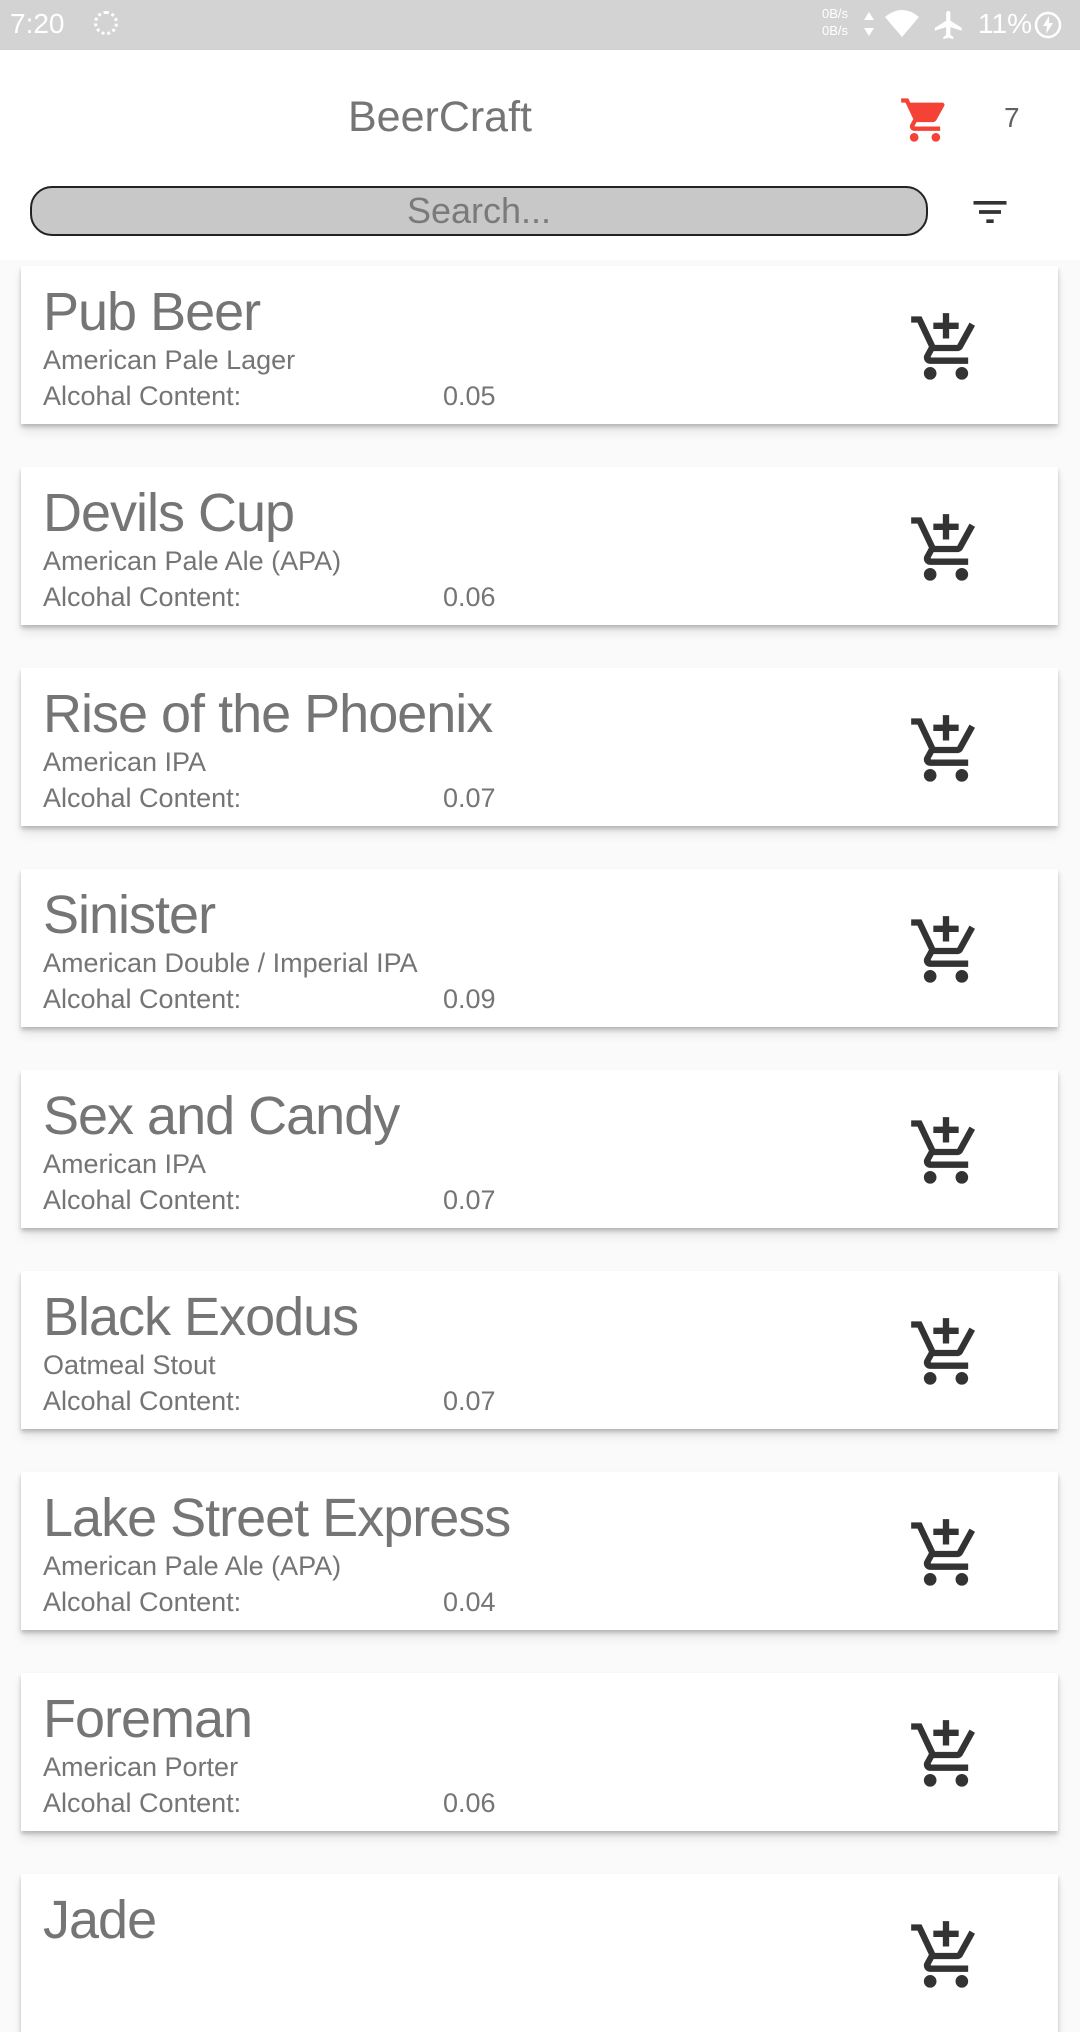 This screenshot has width=1080, height=2032. I want to click on beer-name: Pub Beer, so click(152, 312).